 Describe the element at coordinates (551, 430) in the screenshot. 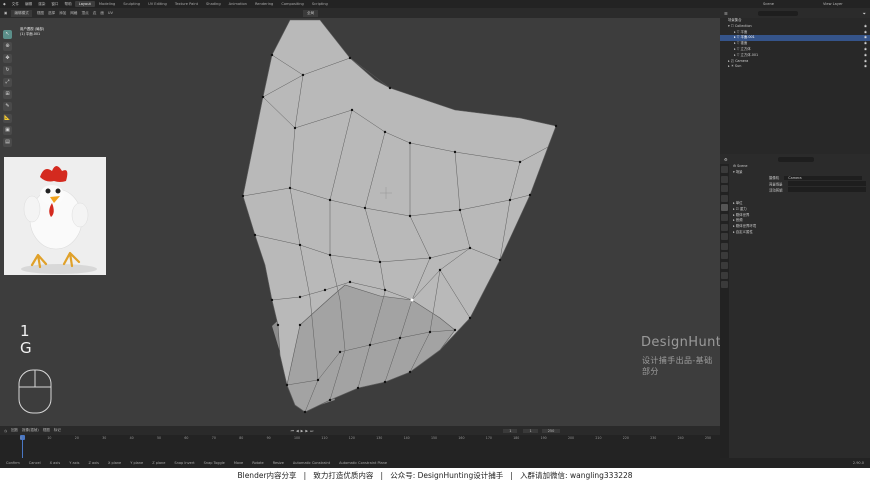

I see `end-frame-field: 250` at that location.